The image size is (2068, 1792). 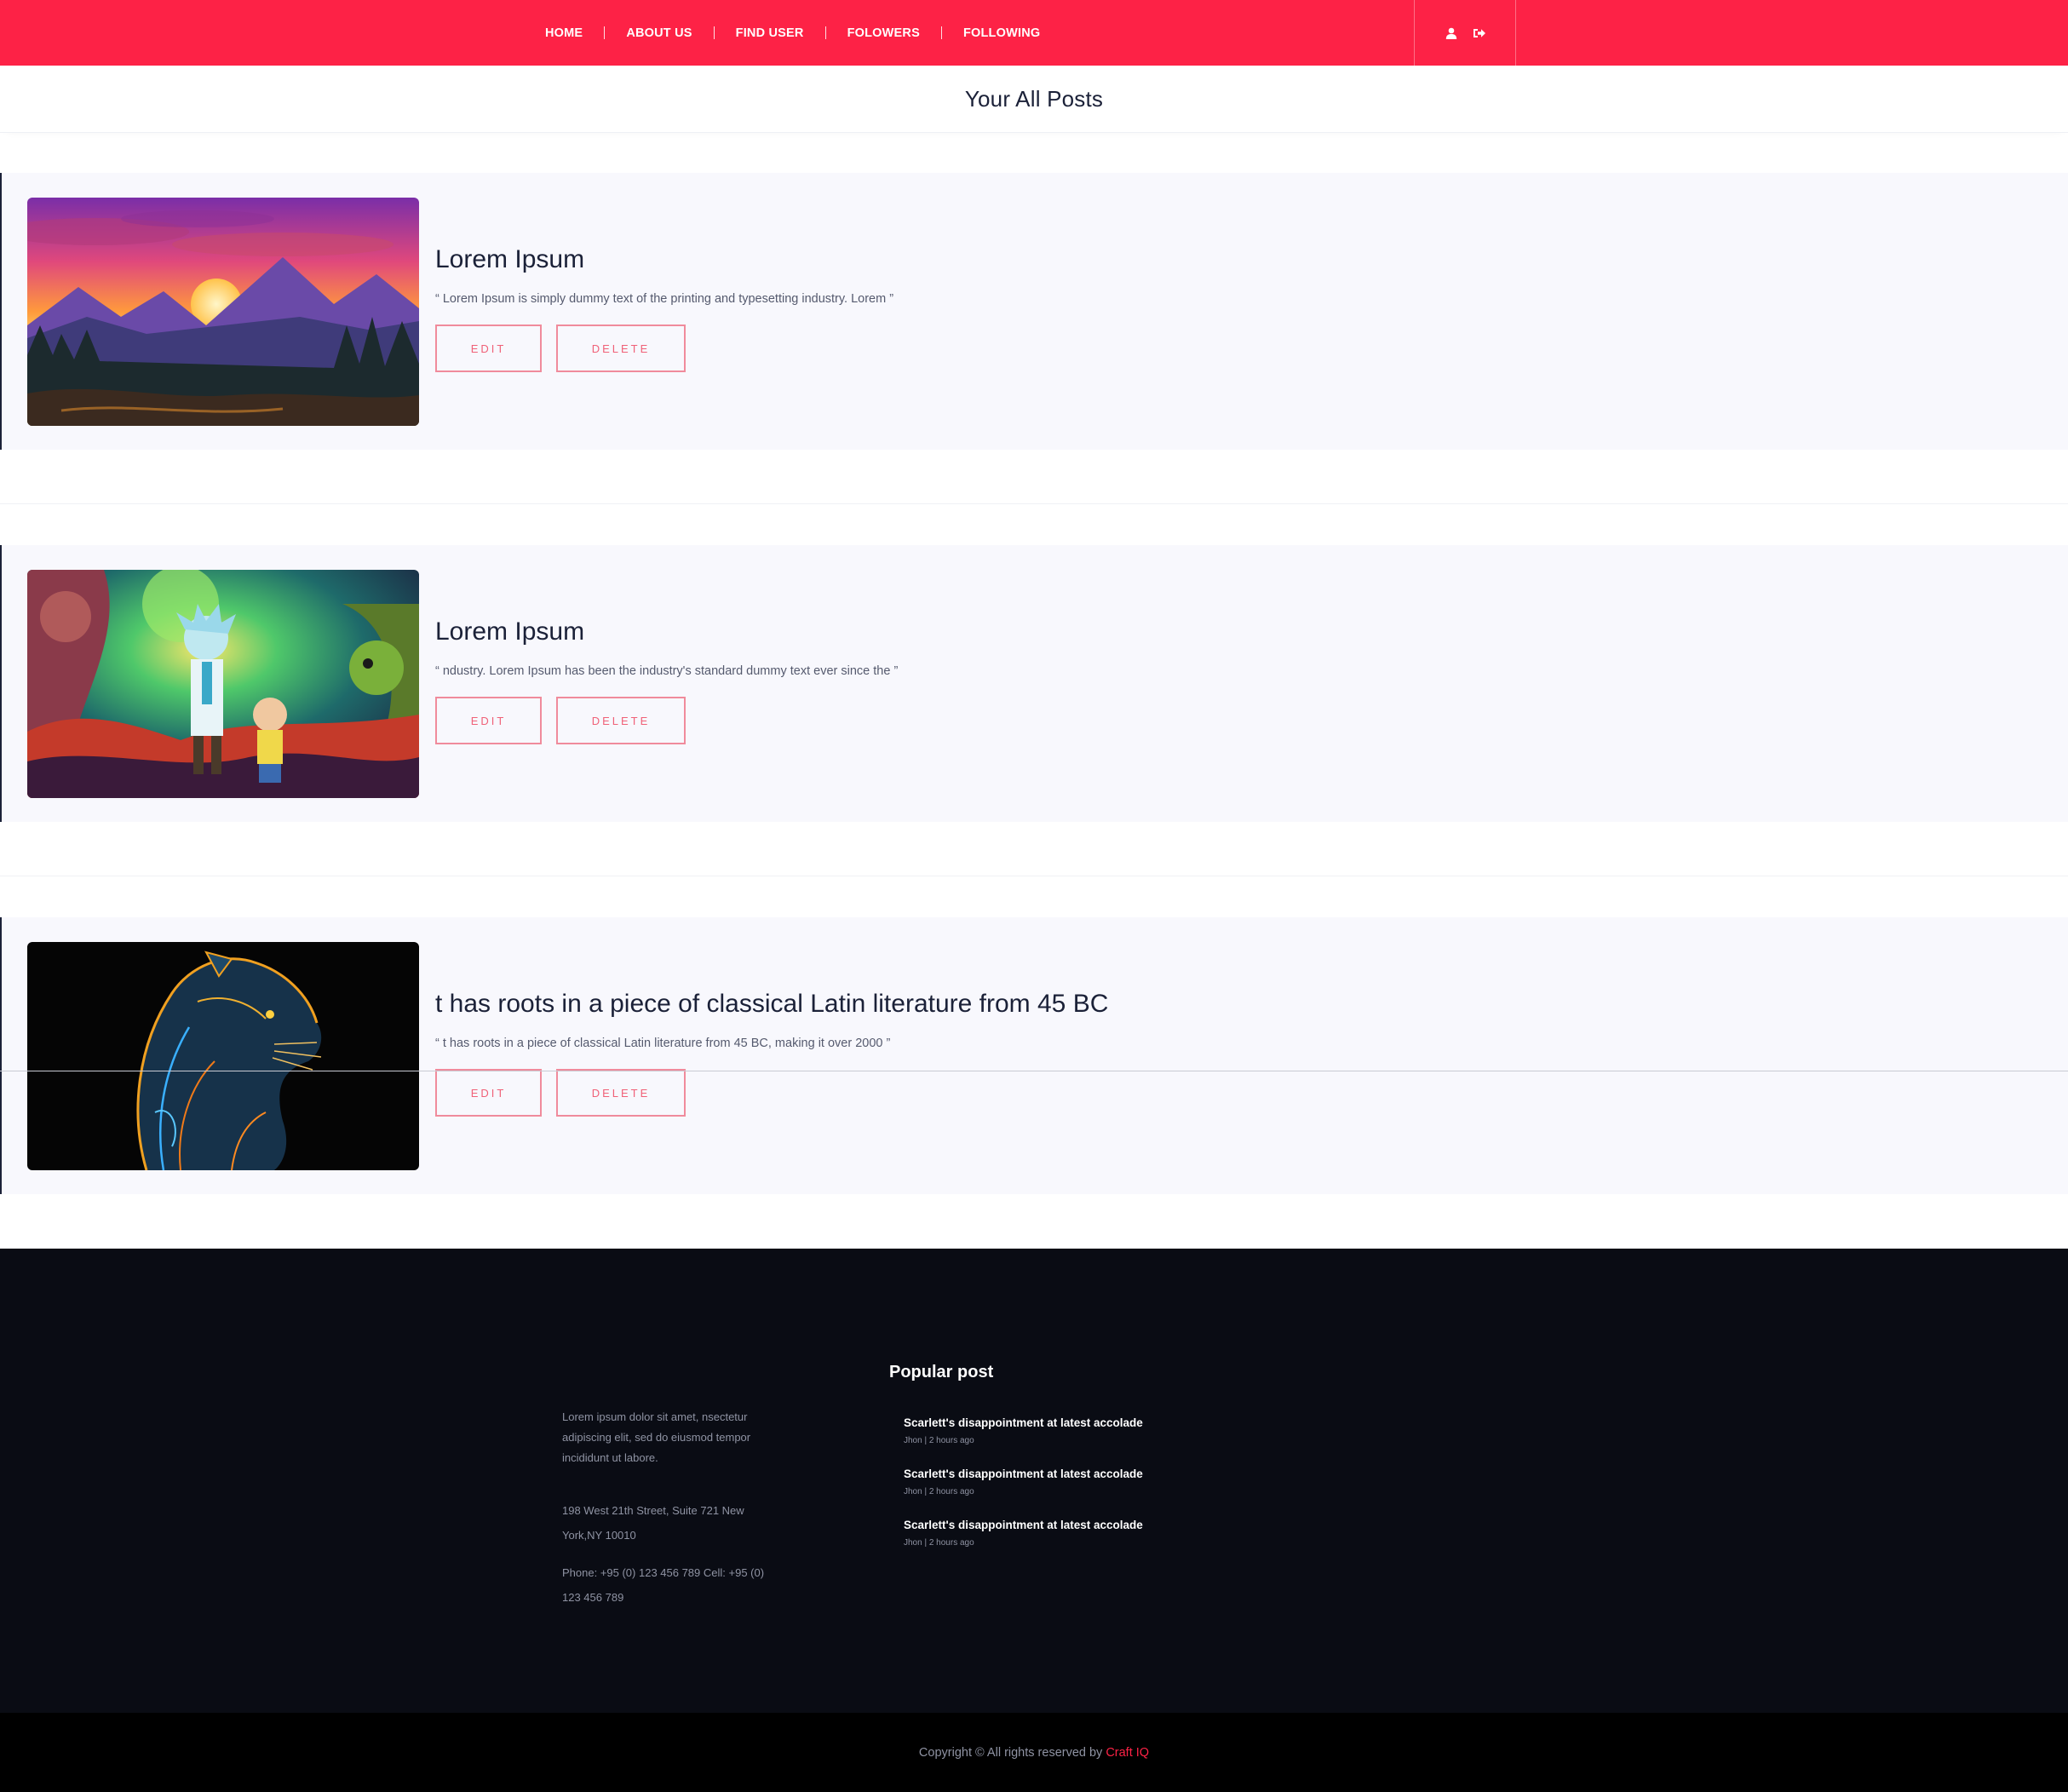 I want to click on page-title-bar: Your All Posts, so click(x=1034, y=99).